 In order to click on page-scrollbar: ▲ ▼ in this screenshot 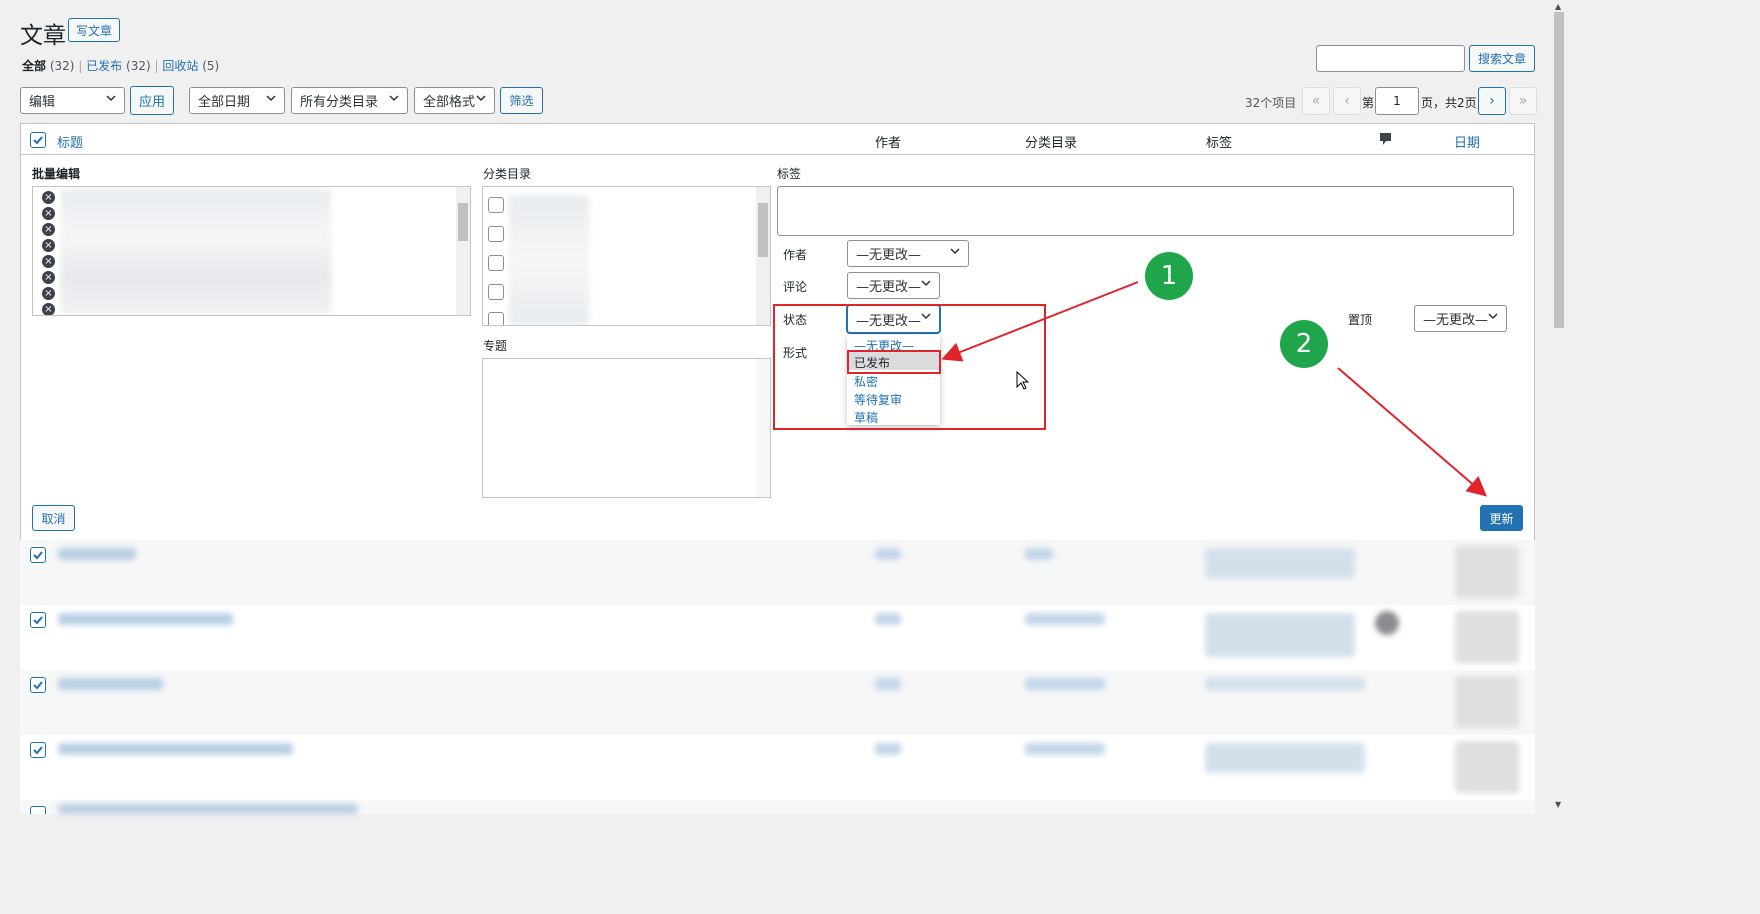, I will do `click(1559, 457)`.